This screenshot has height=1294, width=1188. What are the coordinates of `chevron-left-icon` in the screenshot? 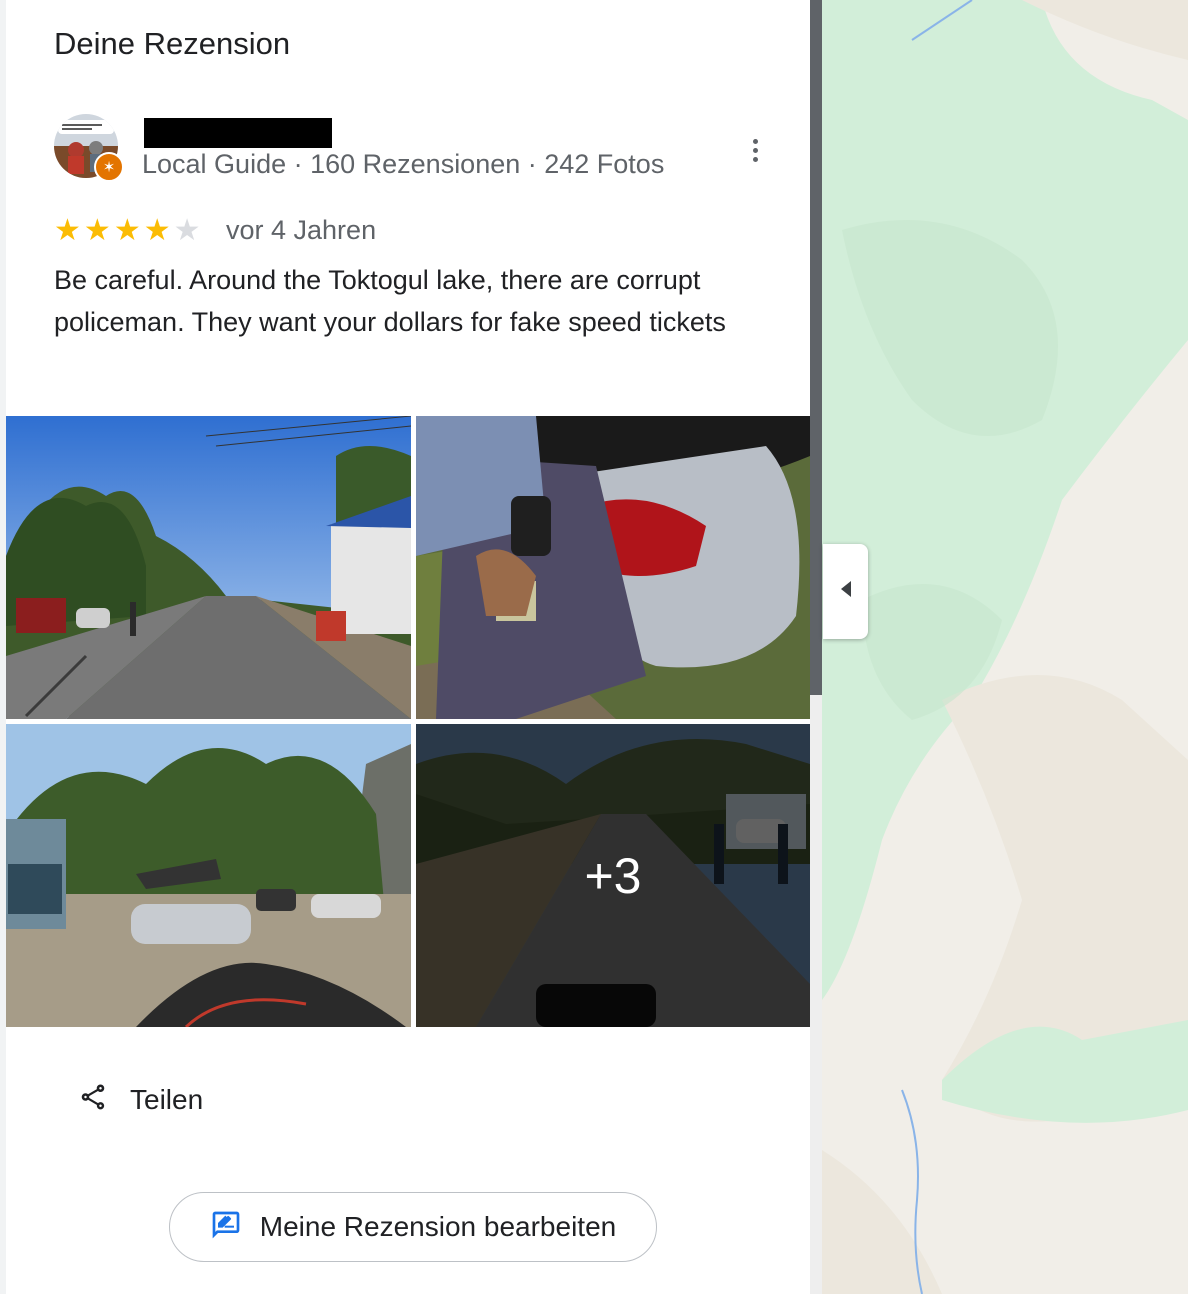 It's located at (846, 591).